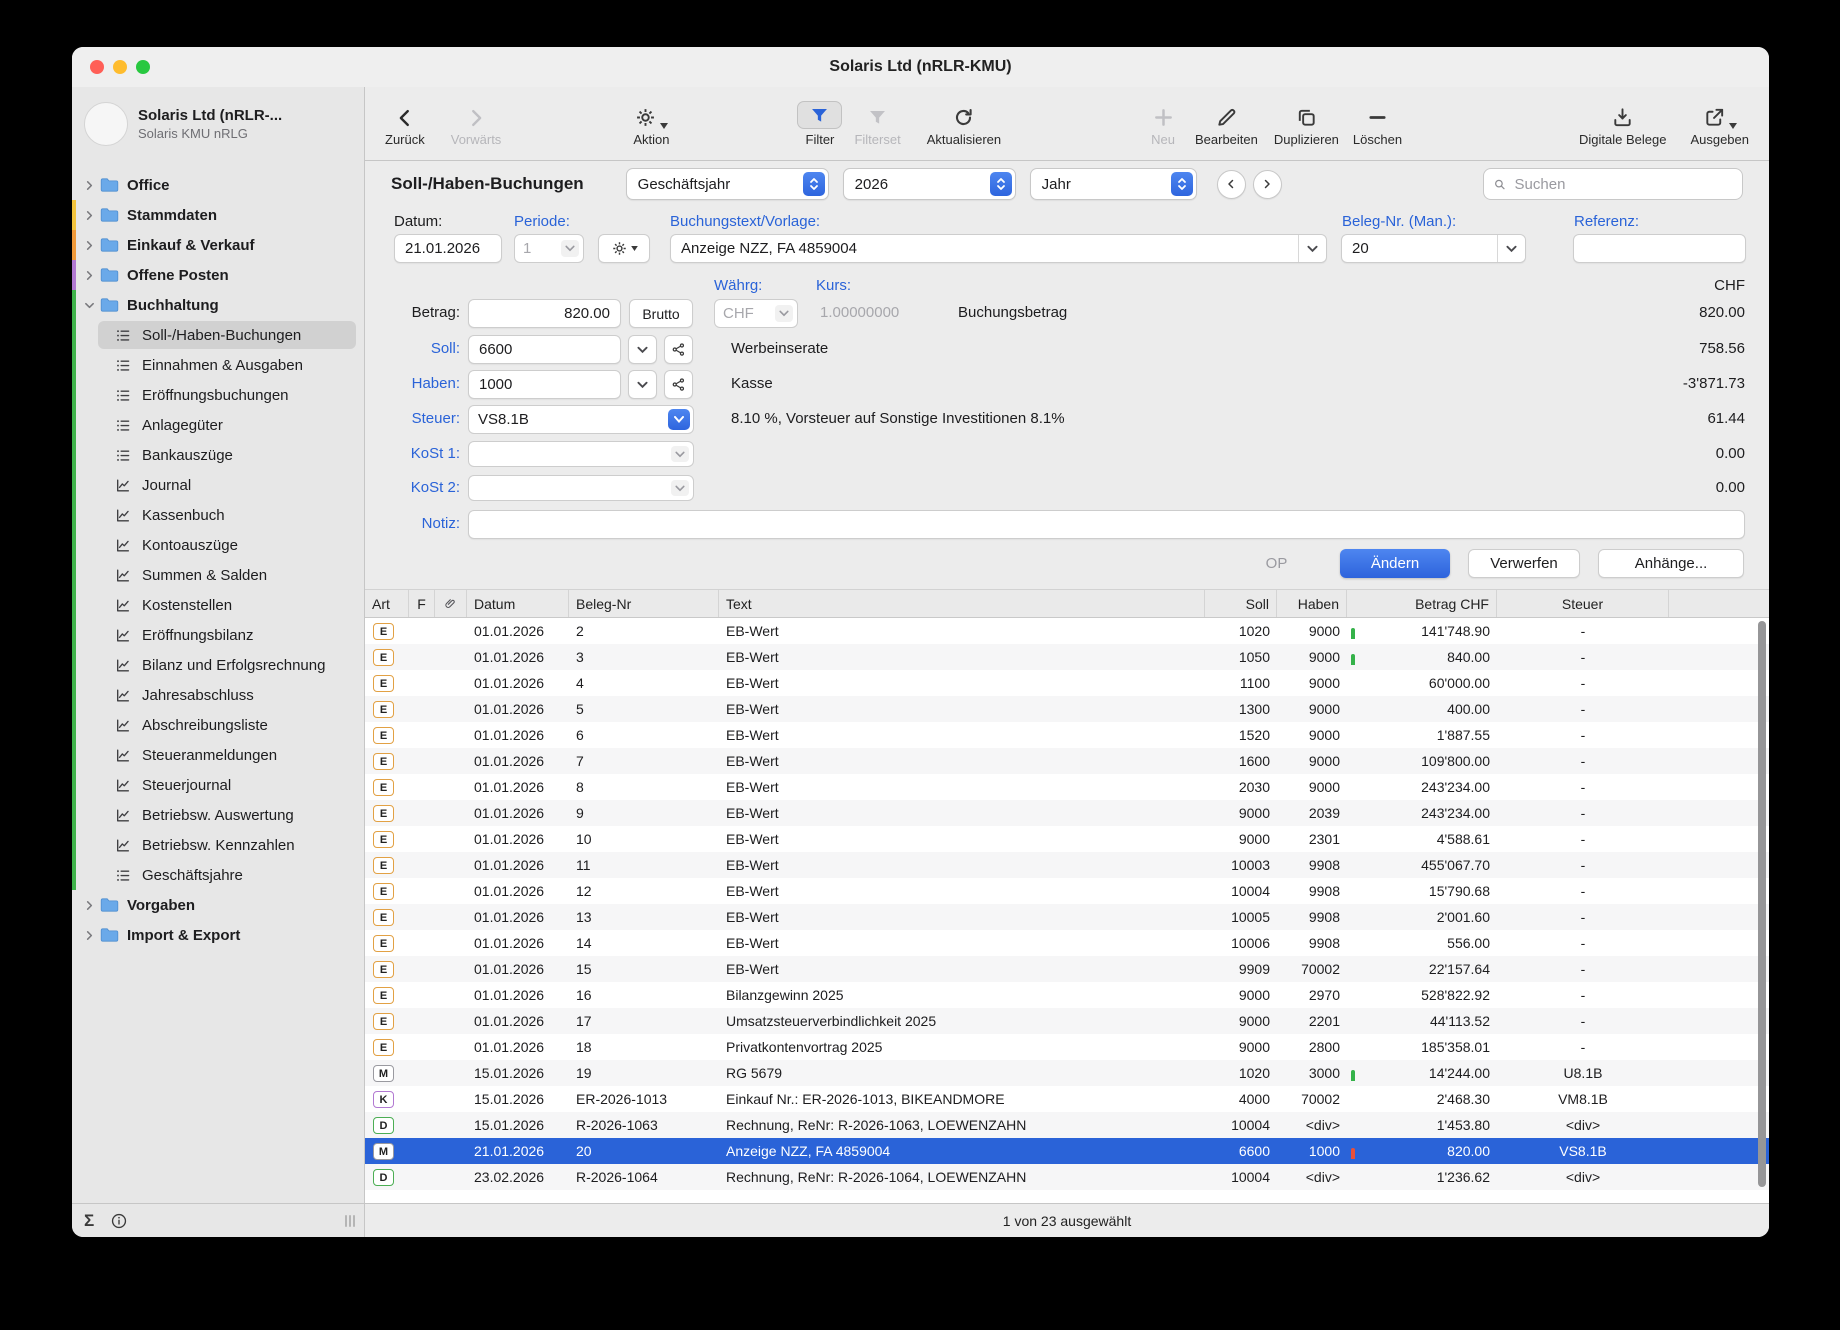  What do you see at coordinates (218, 545) in the screenshot?
I see `sidebar-item-kontoauszuege: Kontoauszüge` at bounding box center [218, 545].